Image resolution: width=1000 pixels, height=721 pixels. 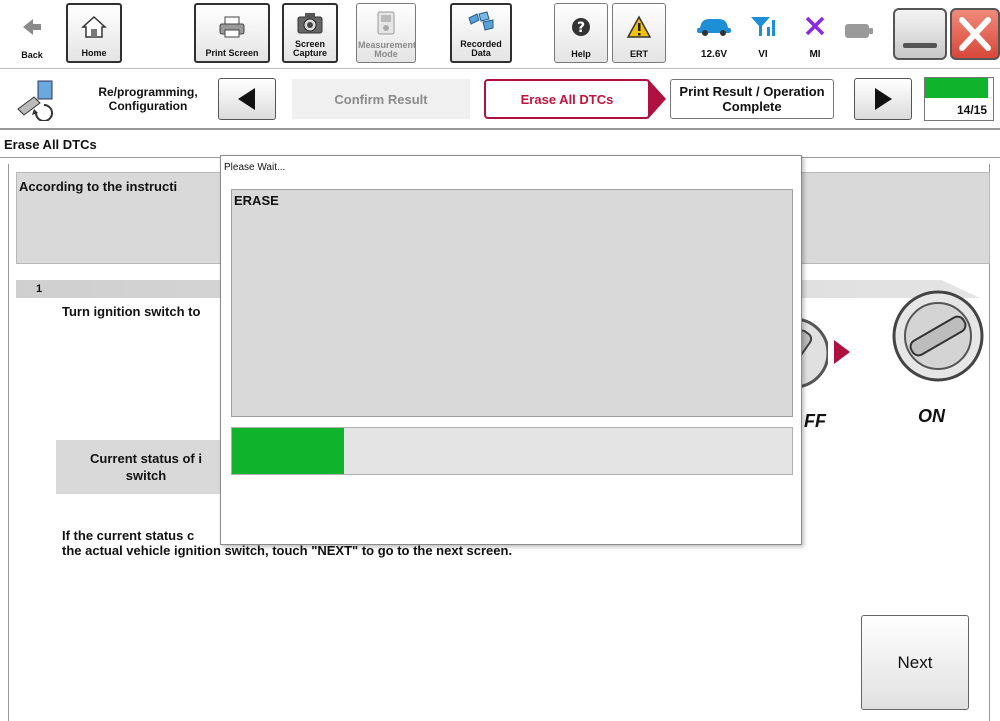 I want to click on home-label: Home, so click(x=94, y=53).